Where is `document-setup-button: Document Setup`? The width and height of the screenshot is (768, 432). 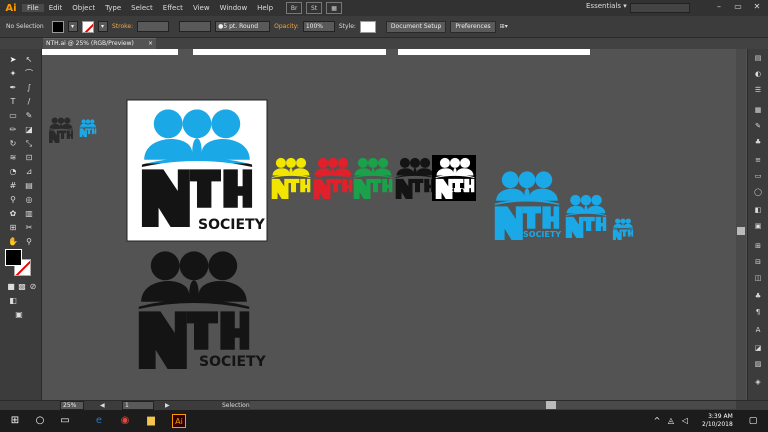
document-setup-button: Document Setup is located at coordinates (416, 26).